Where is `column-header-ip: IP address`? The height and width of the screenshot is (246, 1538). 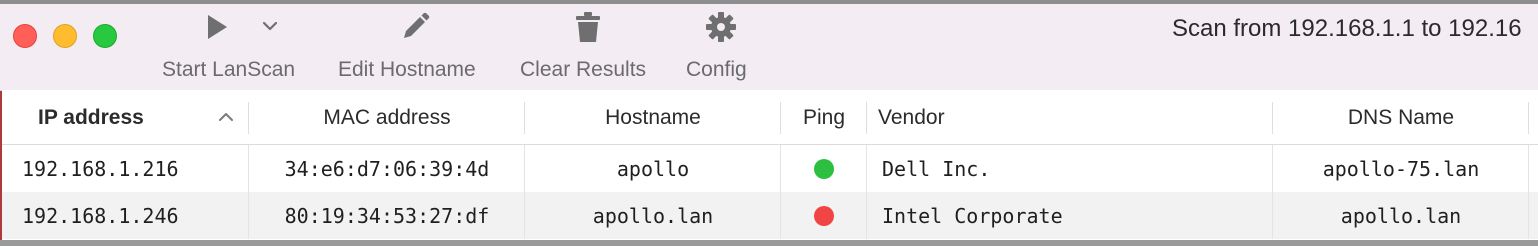 column-header-ip: IP address is located at coordinates (91, 117).